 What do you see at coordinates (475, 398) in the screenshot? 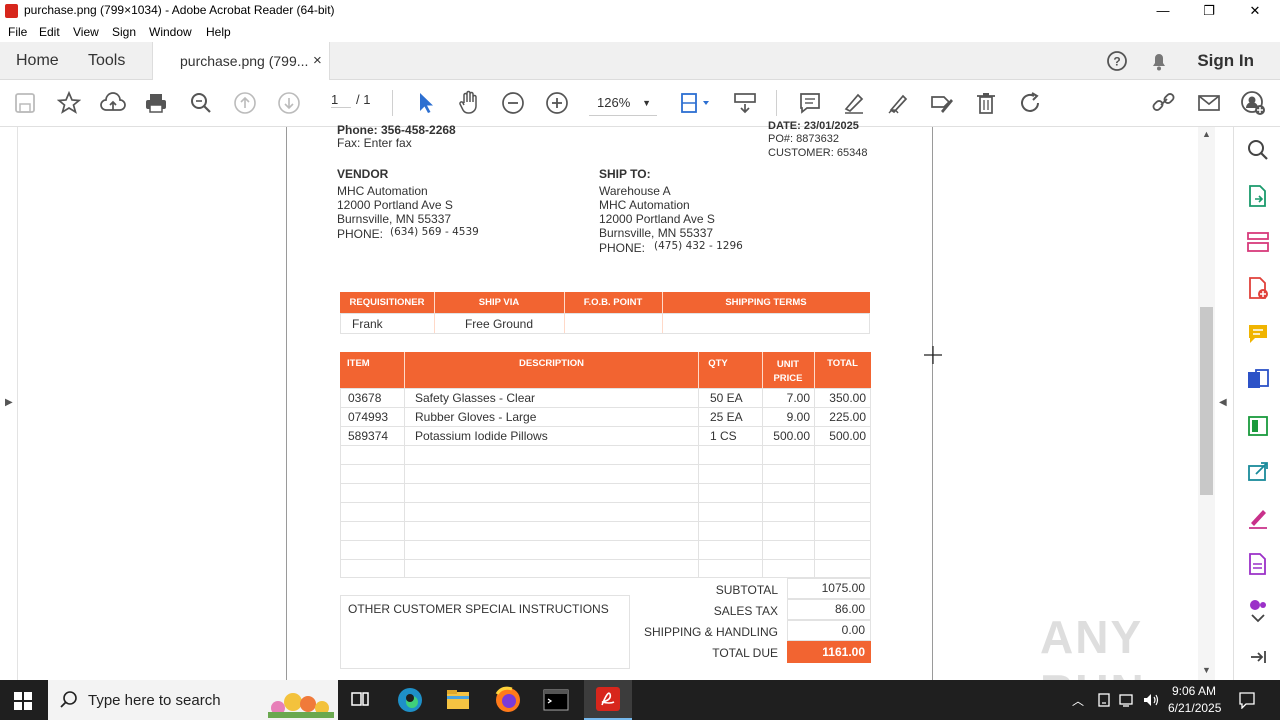
I see `item-description: Safety Glasses - Clear` at bounding box center [475, 398].